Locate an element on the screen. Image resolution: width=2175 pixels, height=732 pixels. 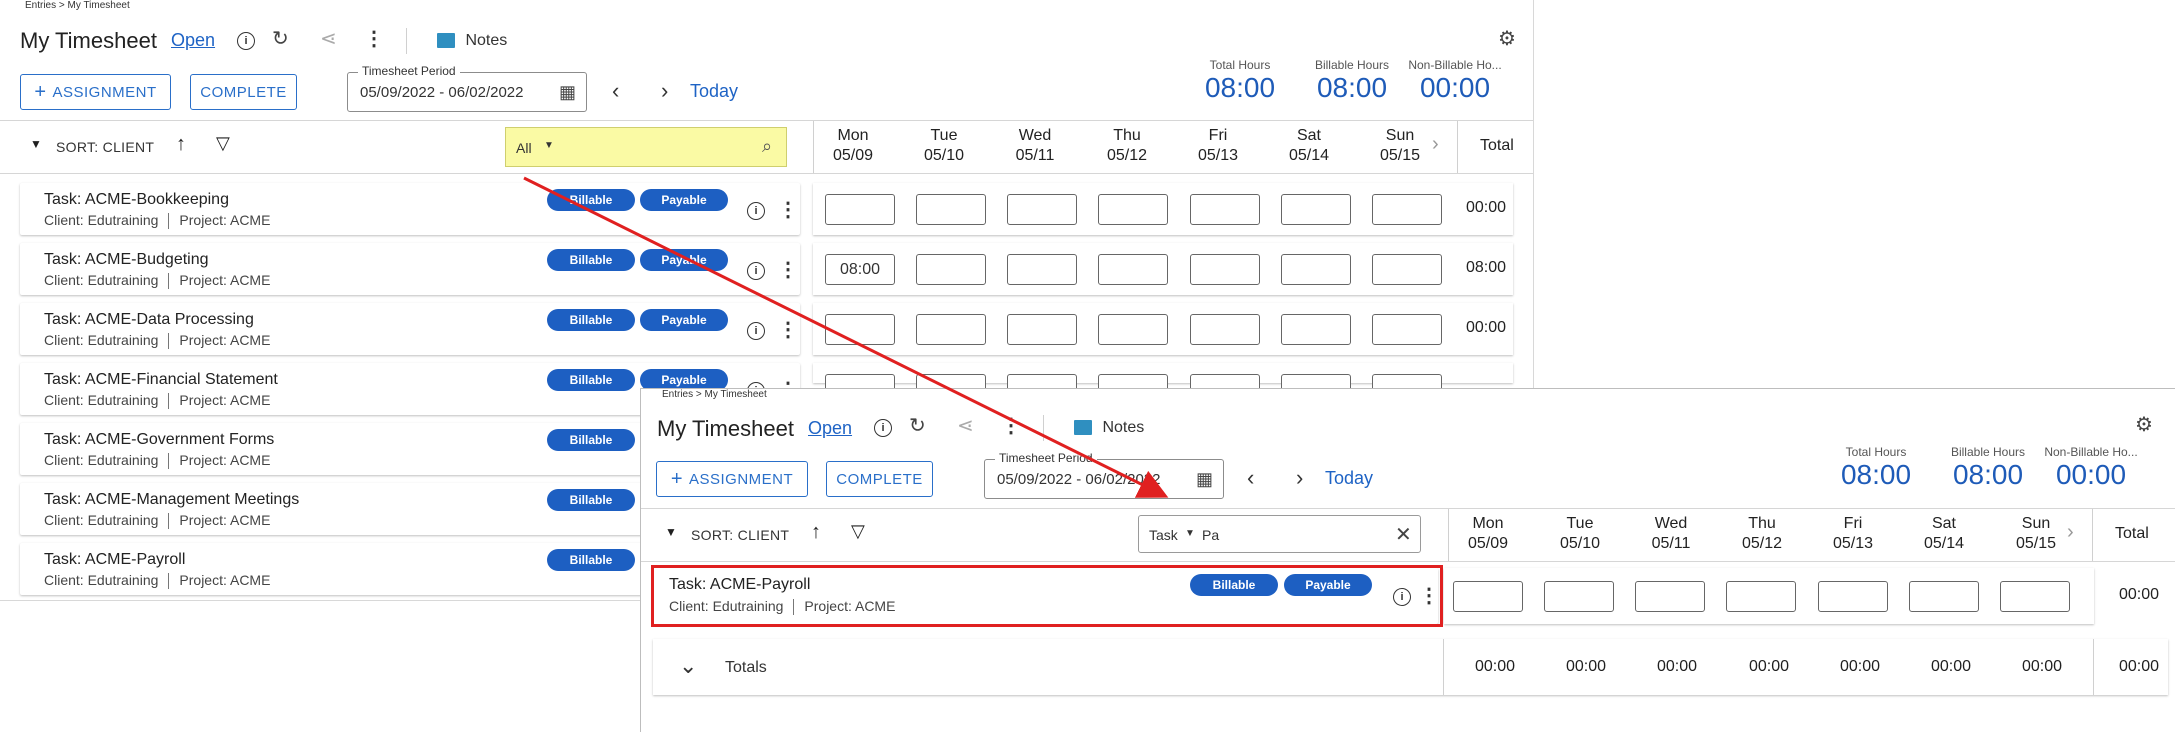
annotation-arrow is located at coordinates (846, 337).